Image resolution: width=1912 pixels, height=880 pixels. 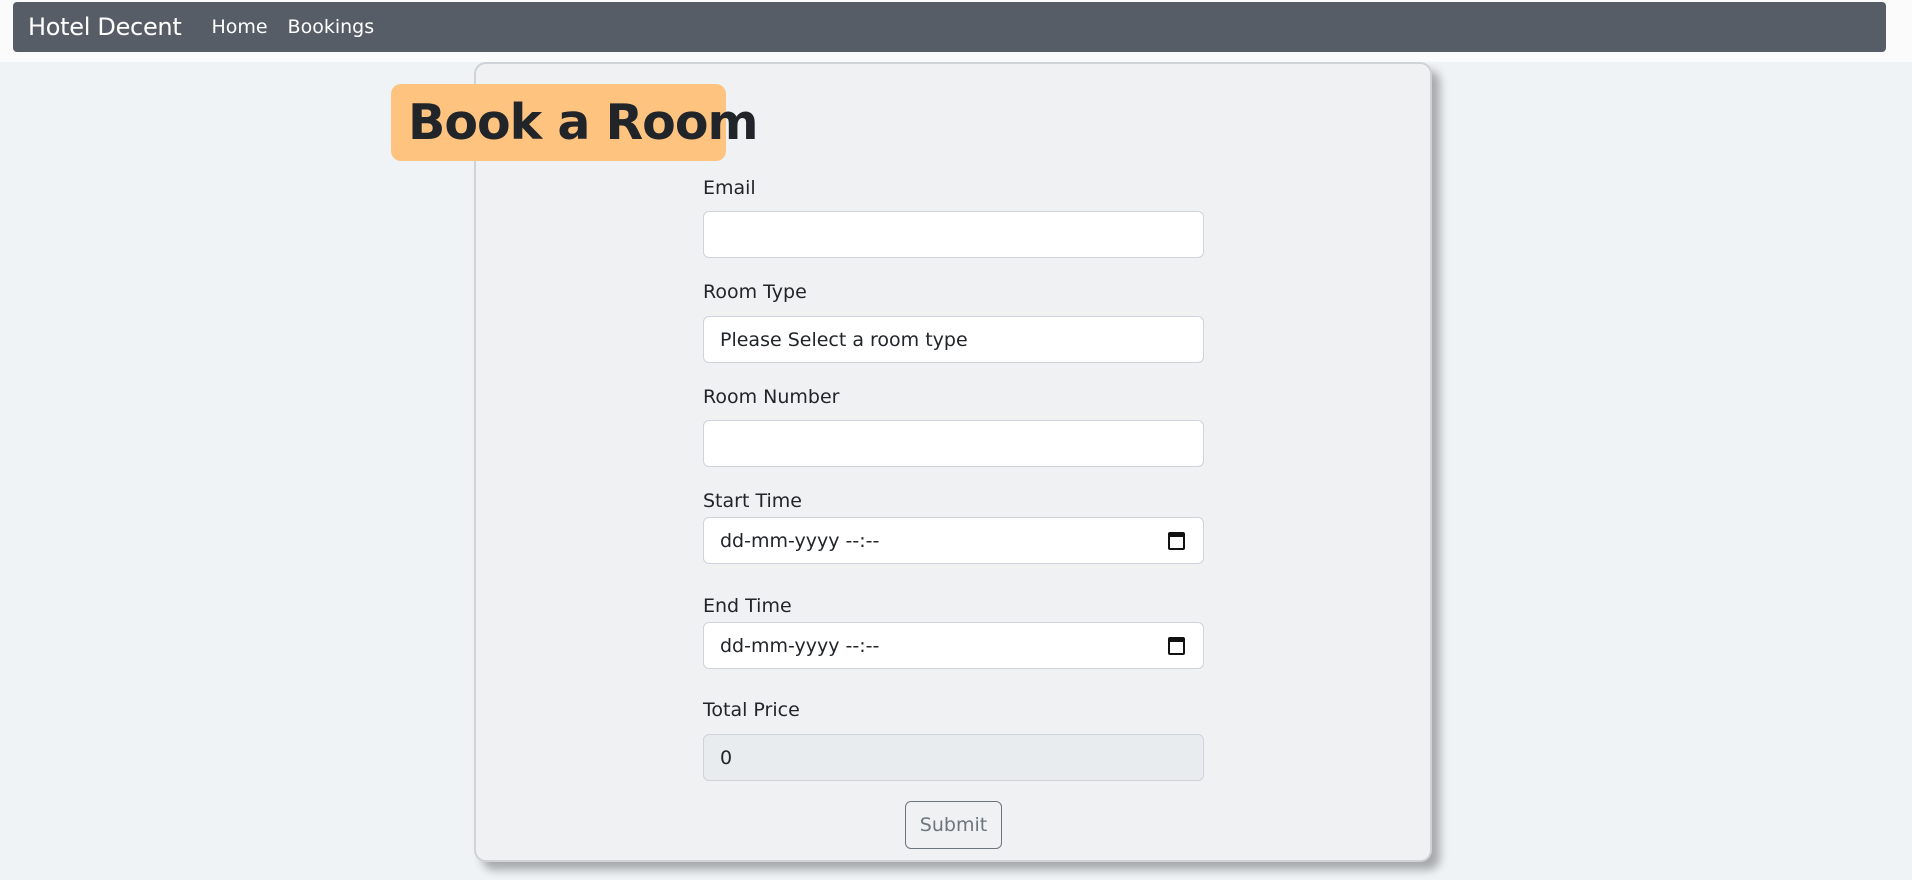 I want to click on start-time-field: dd-mm-yyyy --:--, so click(x=953, y=540).